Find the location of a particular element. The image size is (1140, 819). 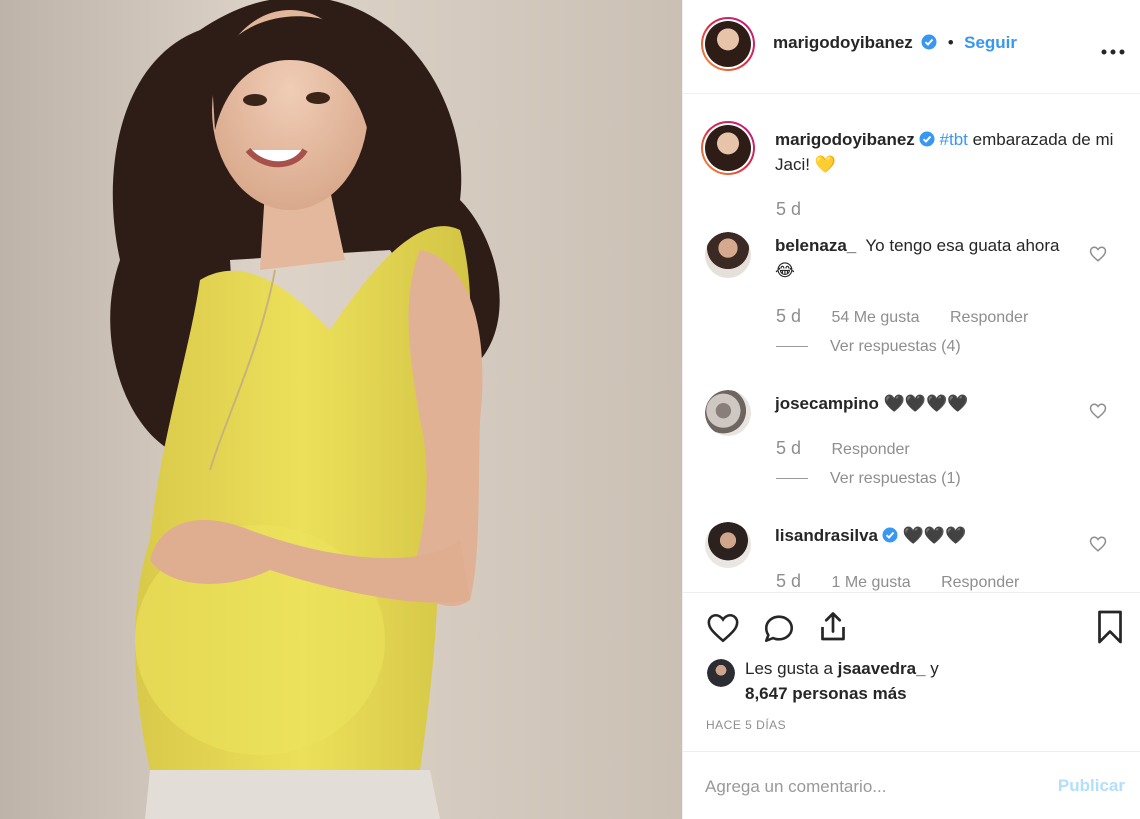

comment-username: lisandrasilva is located at coordinates (826, 535).